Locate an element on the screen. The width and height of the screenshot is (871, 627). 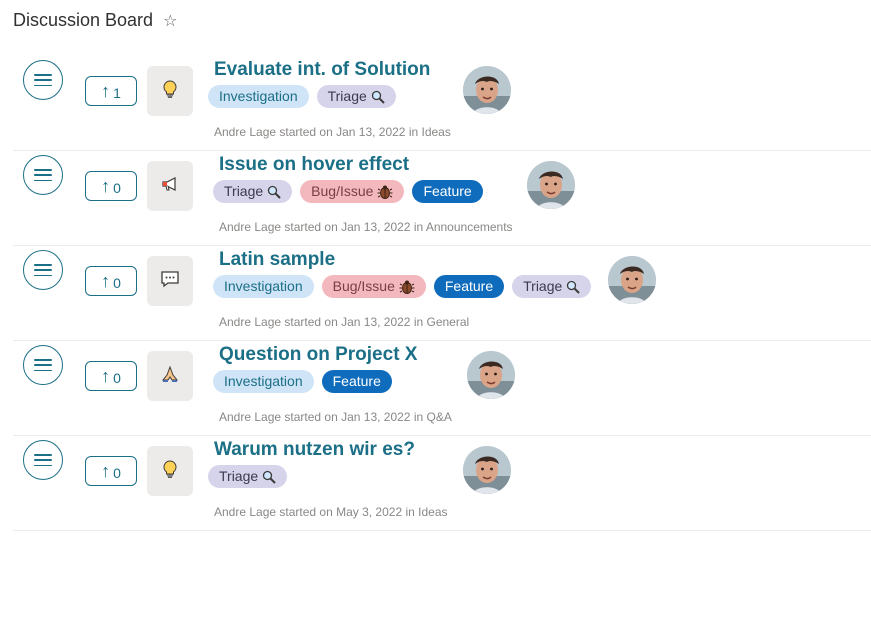
page-header: Discussion Board ☆ is located at coordinates (95, 20).